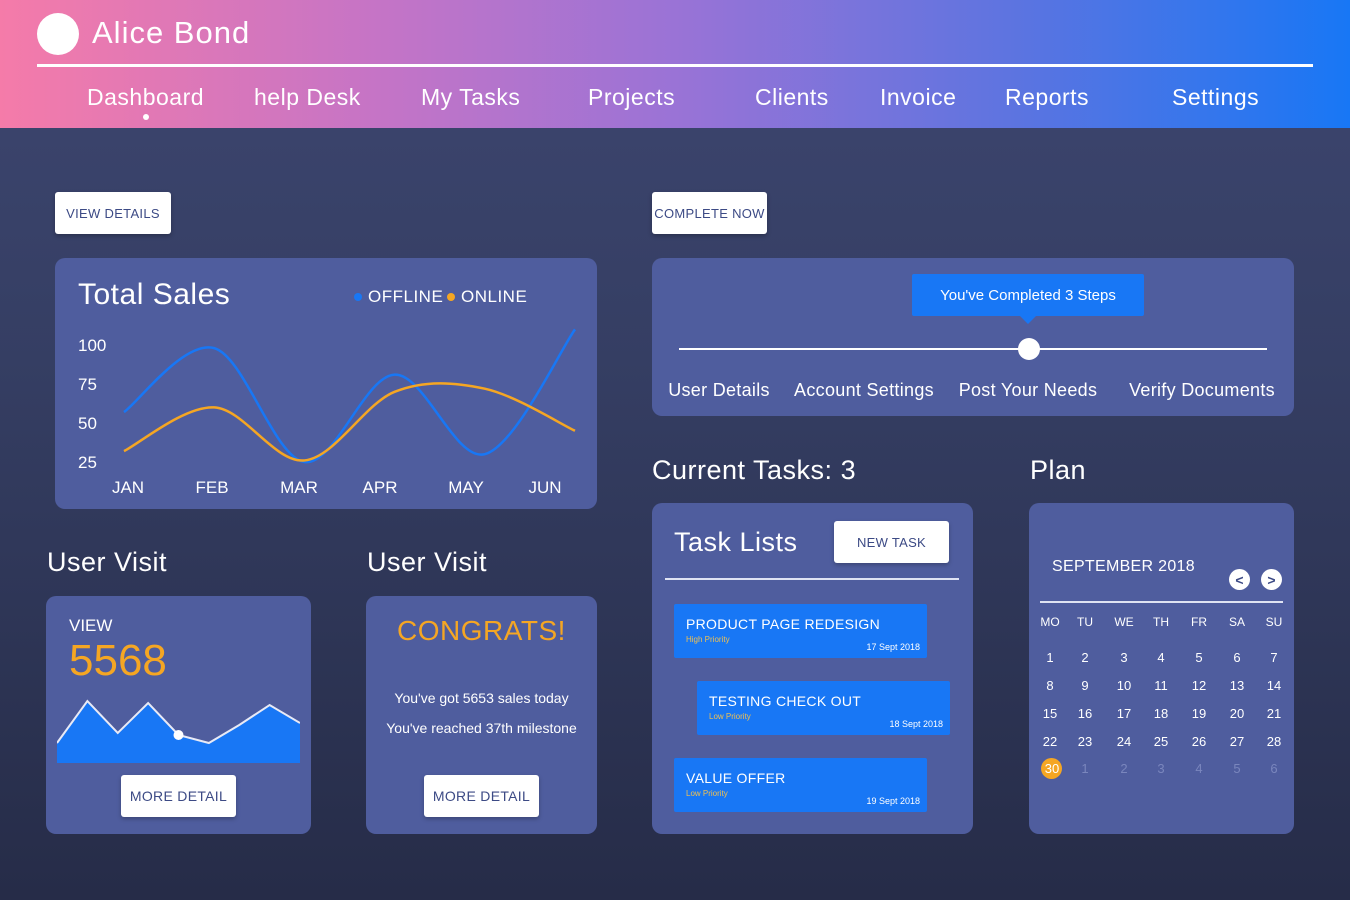 The height and width of the screenshot is (900, 1350). I want to click on calendar-day: 19, so click(1199, 713).